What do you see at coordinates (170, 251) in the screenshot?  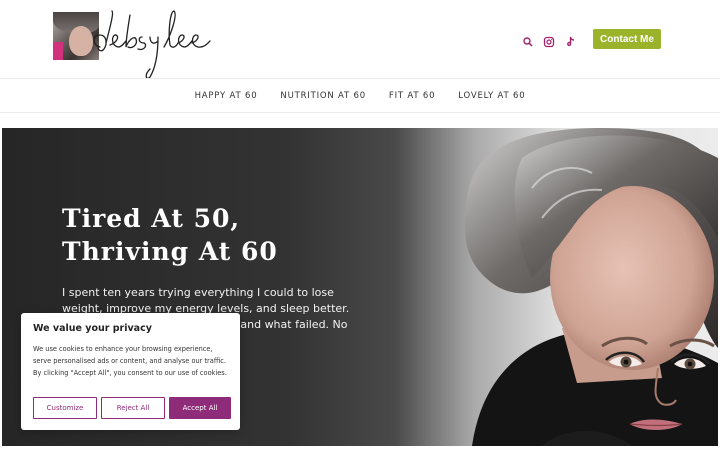 I see `hero-title-line2: Thriving At 60` at bounding box center [170, 251].